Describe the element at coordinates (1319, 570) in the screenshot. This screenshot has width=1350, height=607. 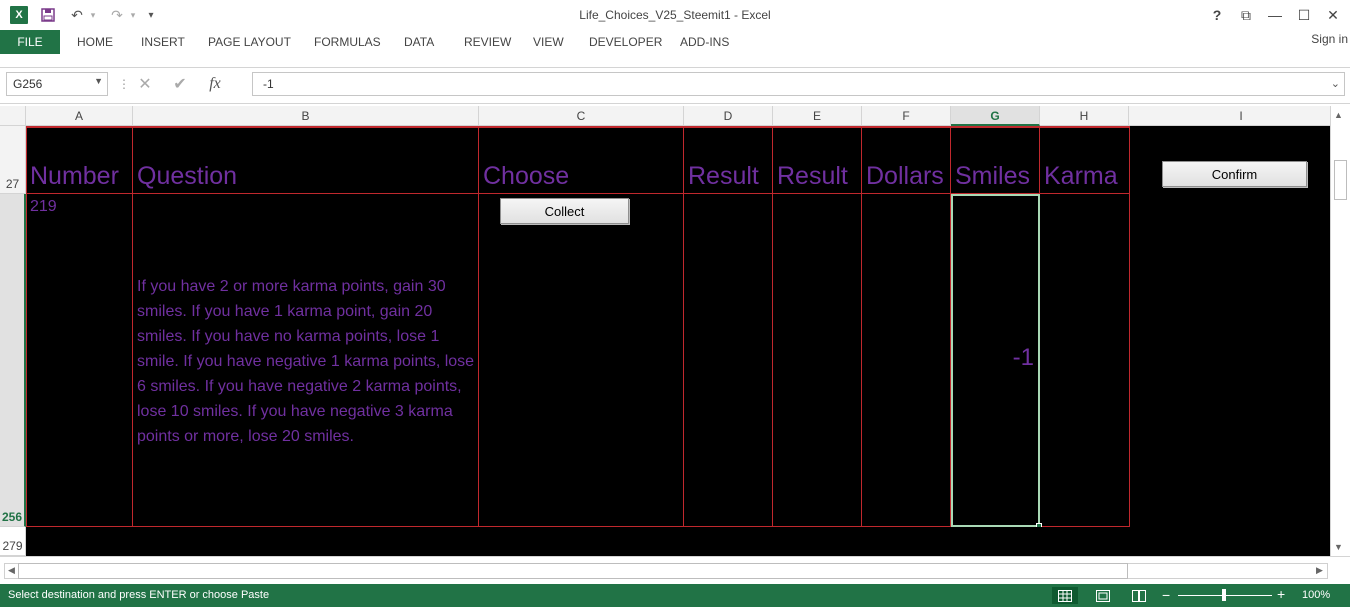
I see `scroll-right-icon: ▶` at that location.